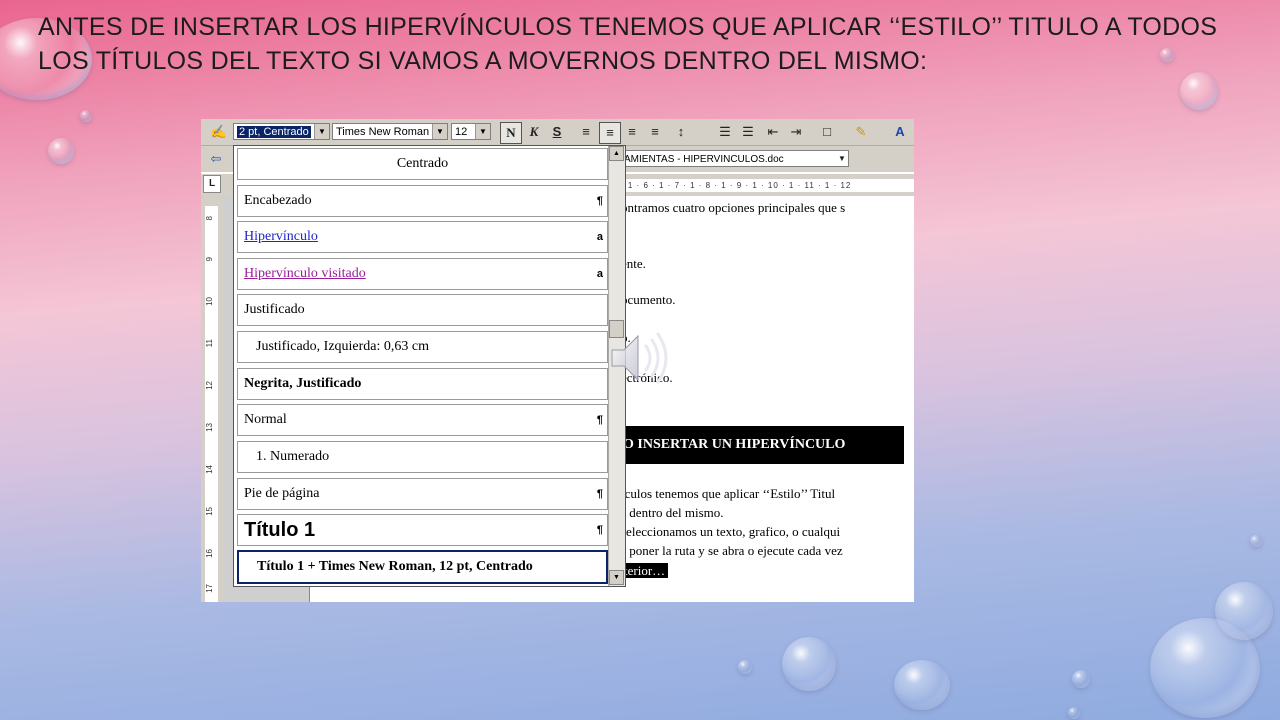 Image resolution: width=1280 pixels, height=720 pixels. I want to click on font-select: Times New Roman ▼, so click(390, 131).